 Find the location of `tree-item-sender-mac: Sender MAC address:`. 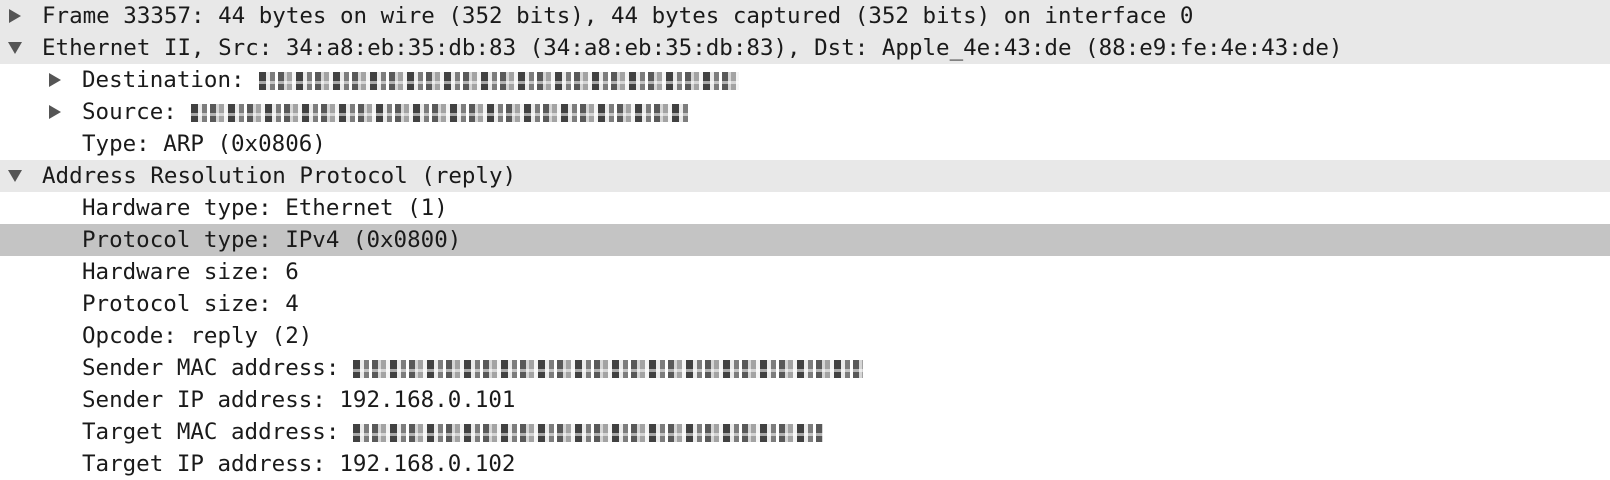

tree-item-sender-mac: Sender MAC address: is located at coordinates (805, 368).